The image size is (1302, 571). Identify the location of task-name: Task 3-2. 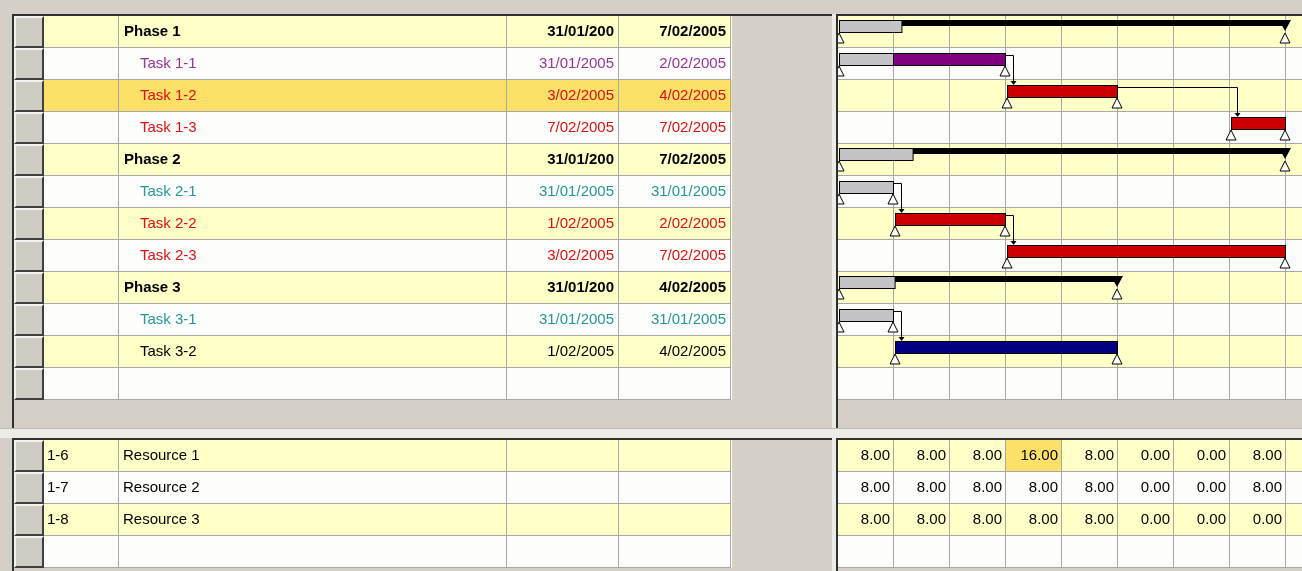
(168, 351).